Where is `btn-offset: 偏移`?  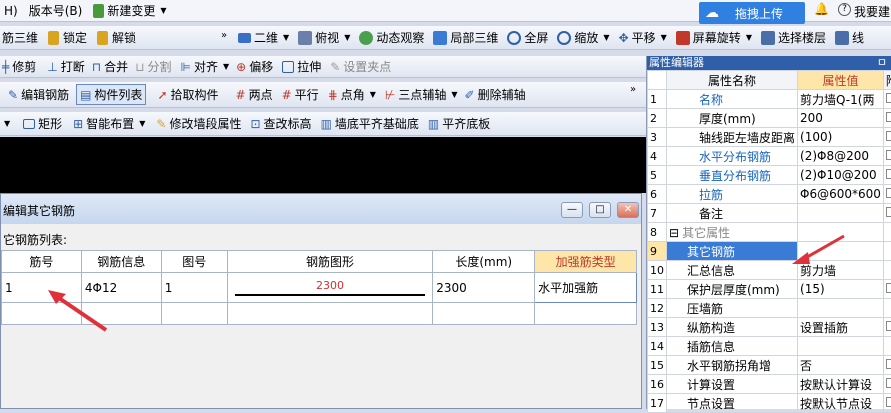
btn-offset: 偏移 is located at coordinates (261, 66).